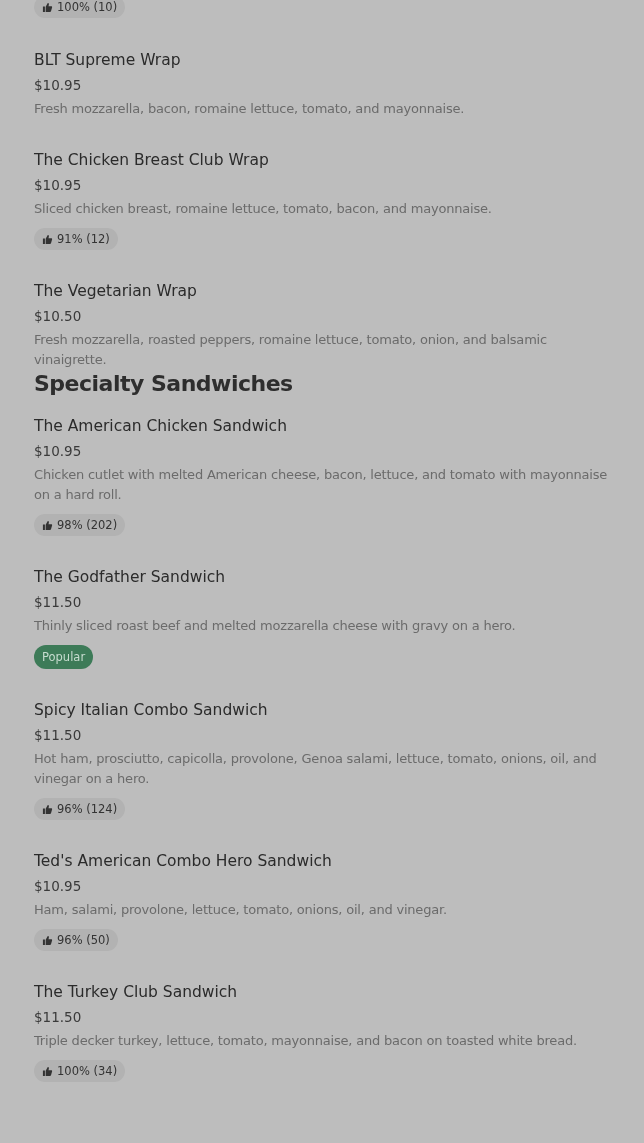 Image resolution: width=644 pixels, height=1143 pixels. I want to click on item-description: Fresh mozzarella, bacon, romaine lettuce, tomato, and mayonnaise., so click(250, 109).